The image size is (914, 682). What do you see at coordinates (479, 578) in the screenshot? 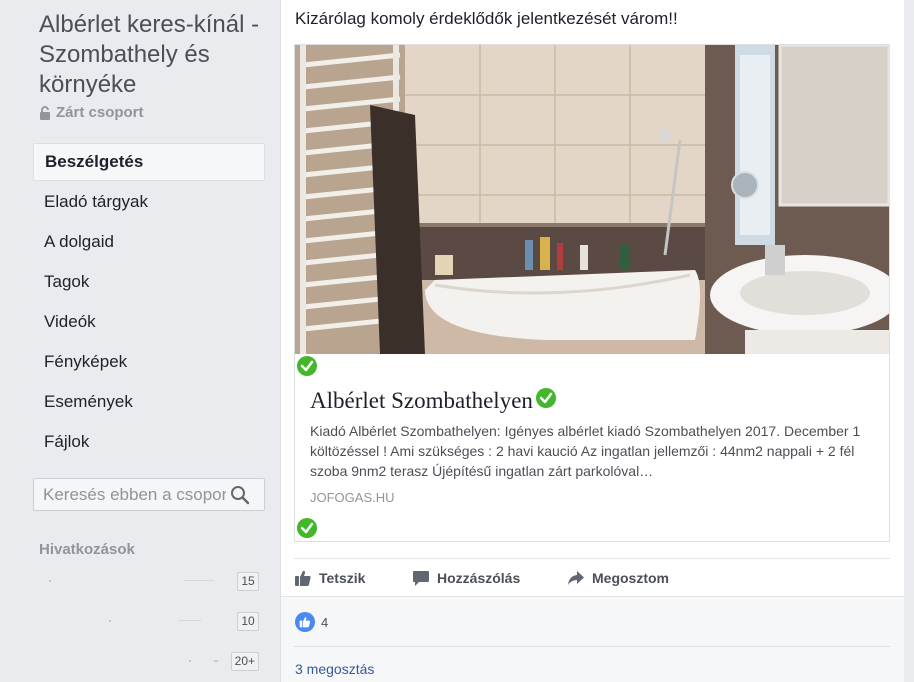
I see `comment-label: Hozzászólás` at bounding box center [479, 578].